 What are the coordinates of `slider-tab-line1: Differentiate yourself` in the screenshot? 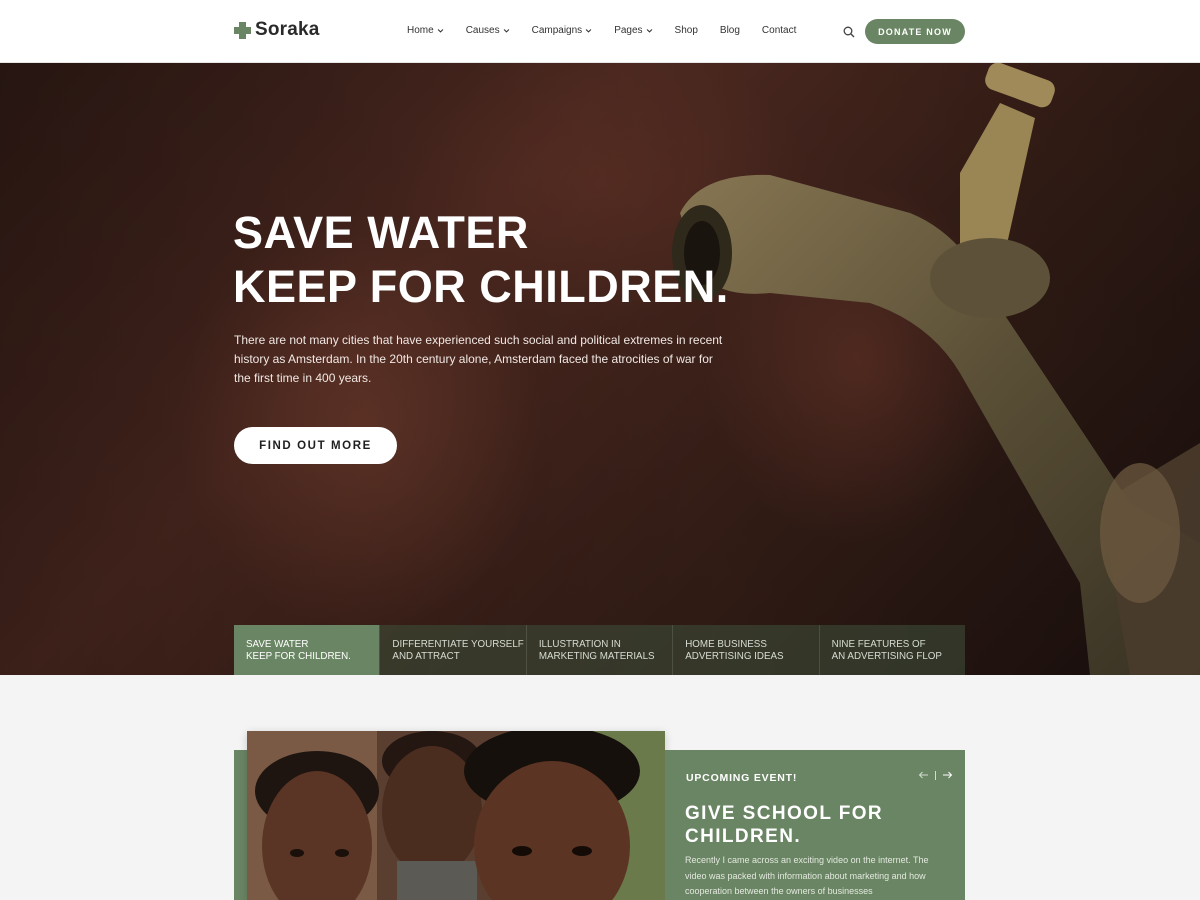 It's located at (458, 644).